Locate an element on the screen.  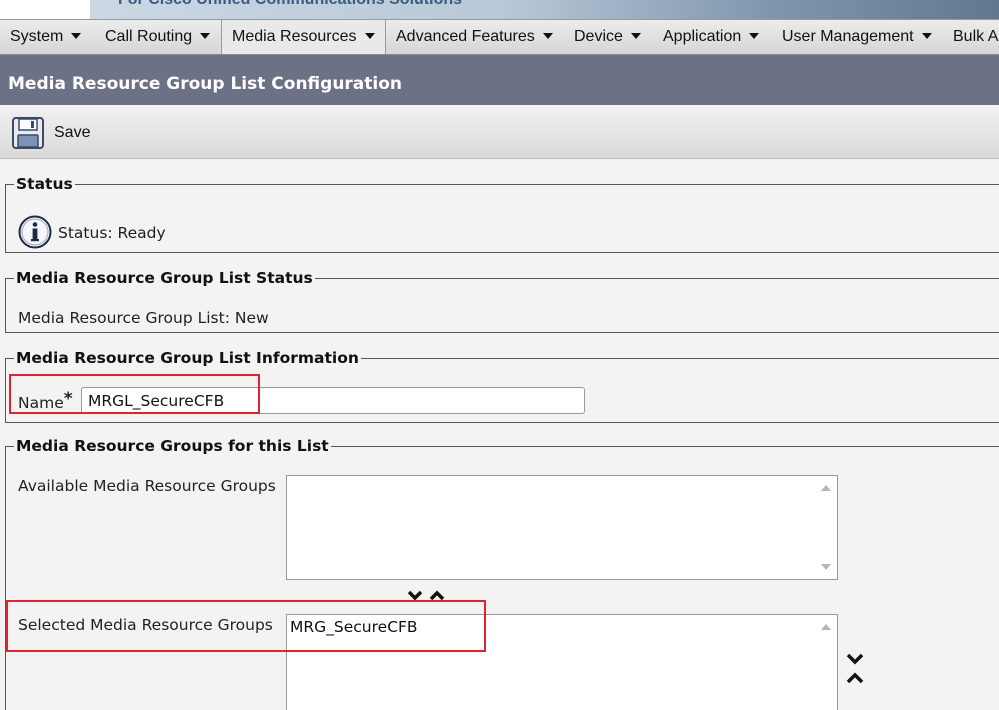
menu-application: Application is located at coordinates (711, 37).